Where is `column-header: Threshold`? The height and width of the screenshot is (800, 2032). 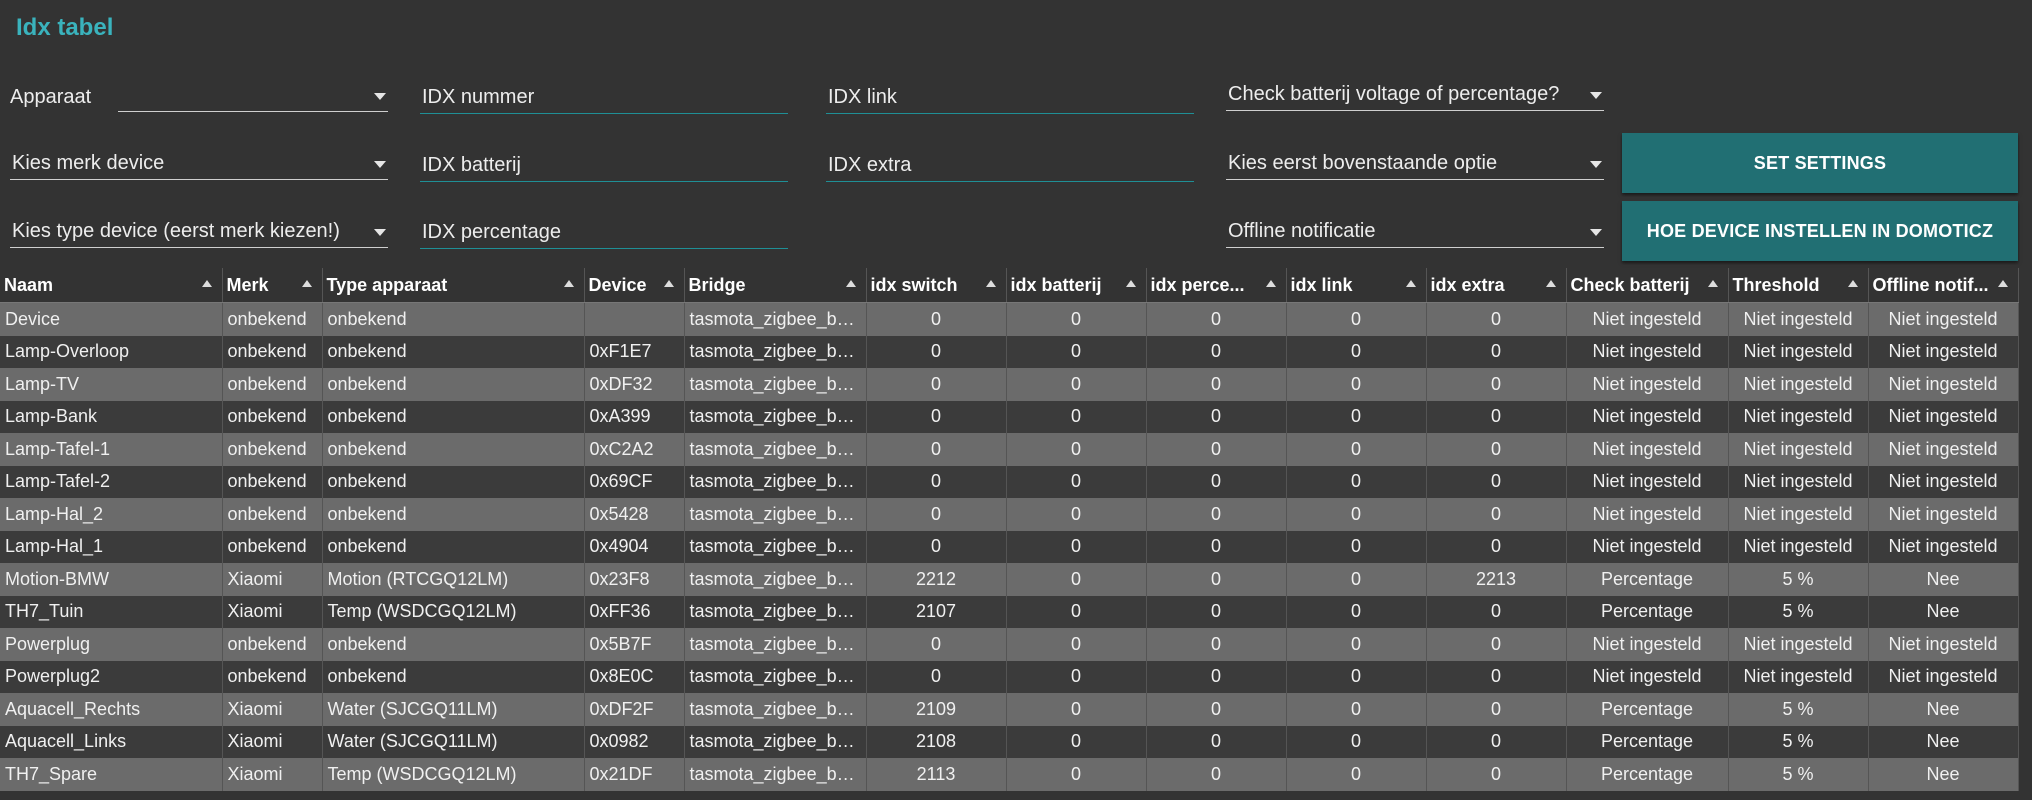 column-header: Threshold is located at coordinates (1798, 285).